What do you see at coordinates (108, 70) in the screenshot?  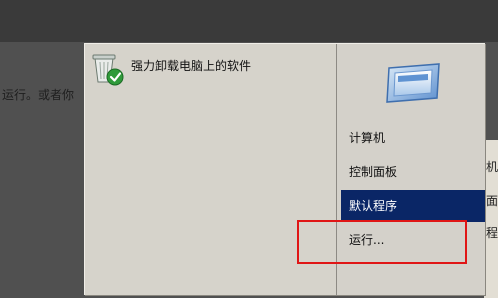 I see `uninstaller-icon` at bounding box center [108, 70].